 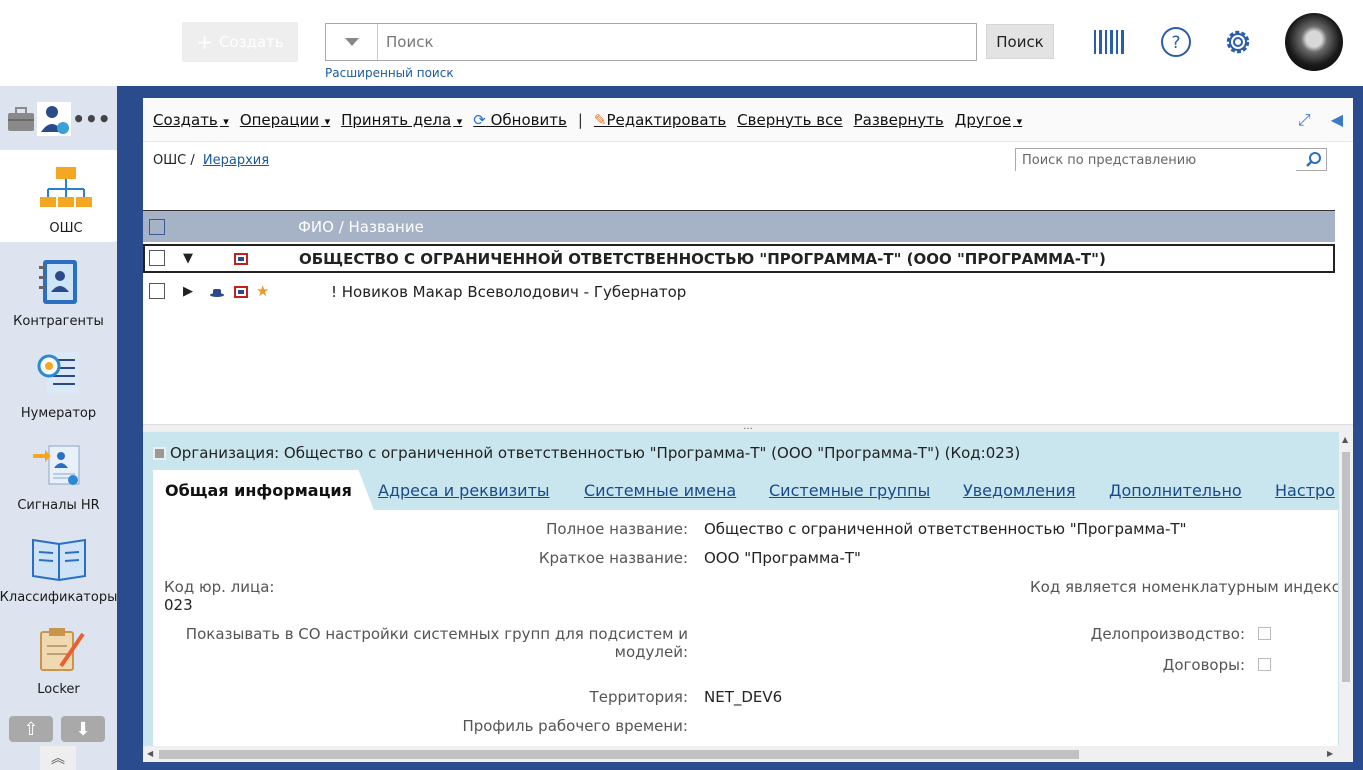 What do you see at coordinates (660, 490) in the screenshot?
I see `tab-system-names: Системные имена` at bounding box center [660, 490].